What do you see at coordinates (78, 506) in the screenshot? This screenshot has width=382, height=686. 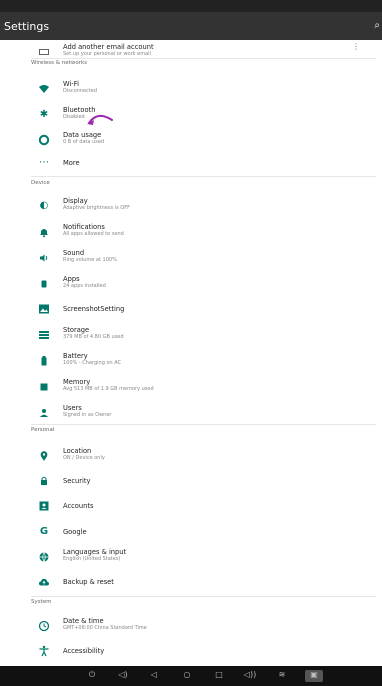 I see `accounts-text: Accounts` at bounding box center [78, 506].